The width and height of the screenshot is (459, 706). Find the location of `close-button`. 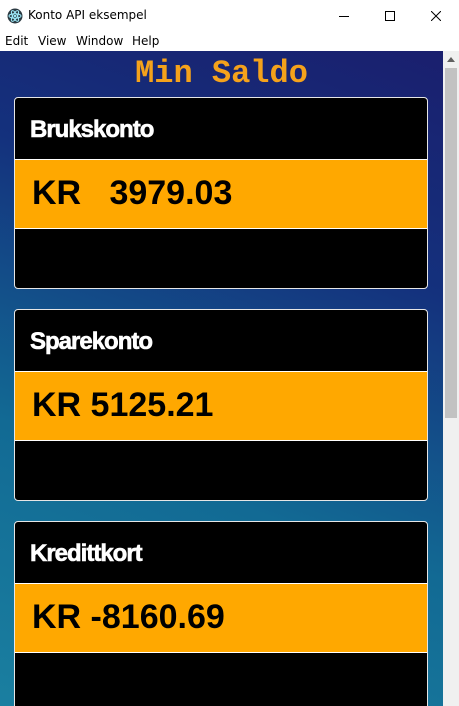

close-button is located at coordinates (436, 15).